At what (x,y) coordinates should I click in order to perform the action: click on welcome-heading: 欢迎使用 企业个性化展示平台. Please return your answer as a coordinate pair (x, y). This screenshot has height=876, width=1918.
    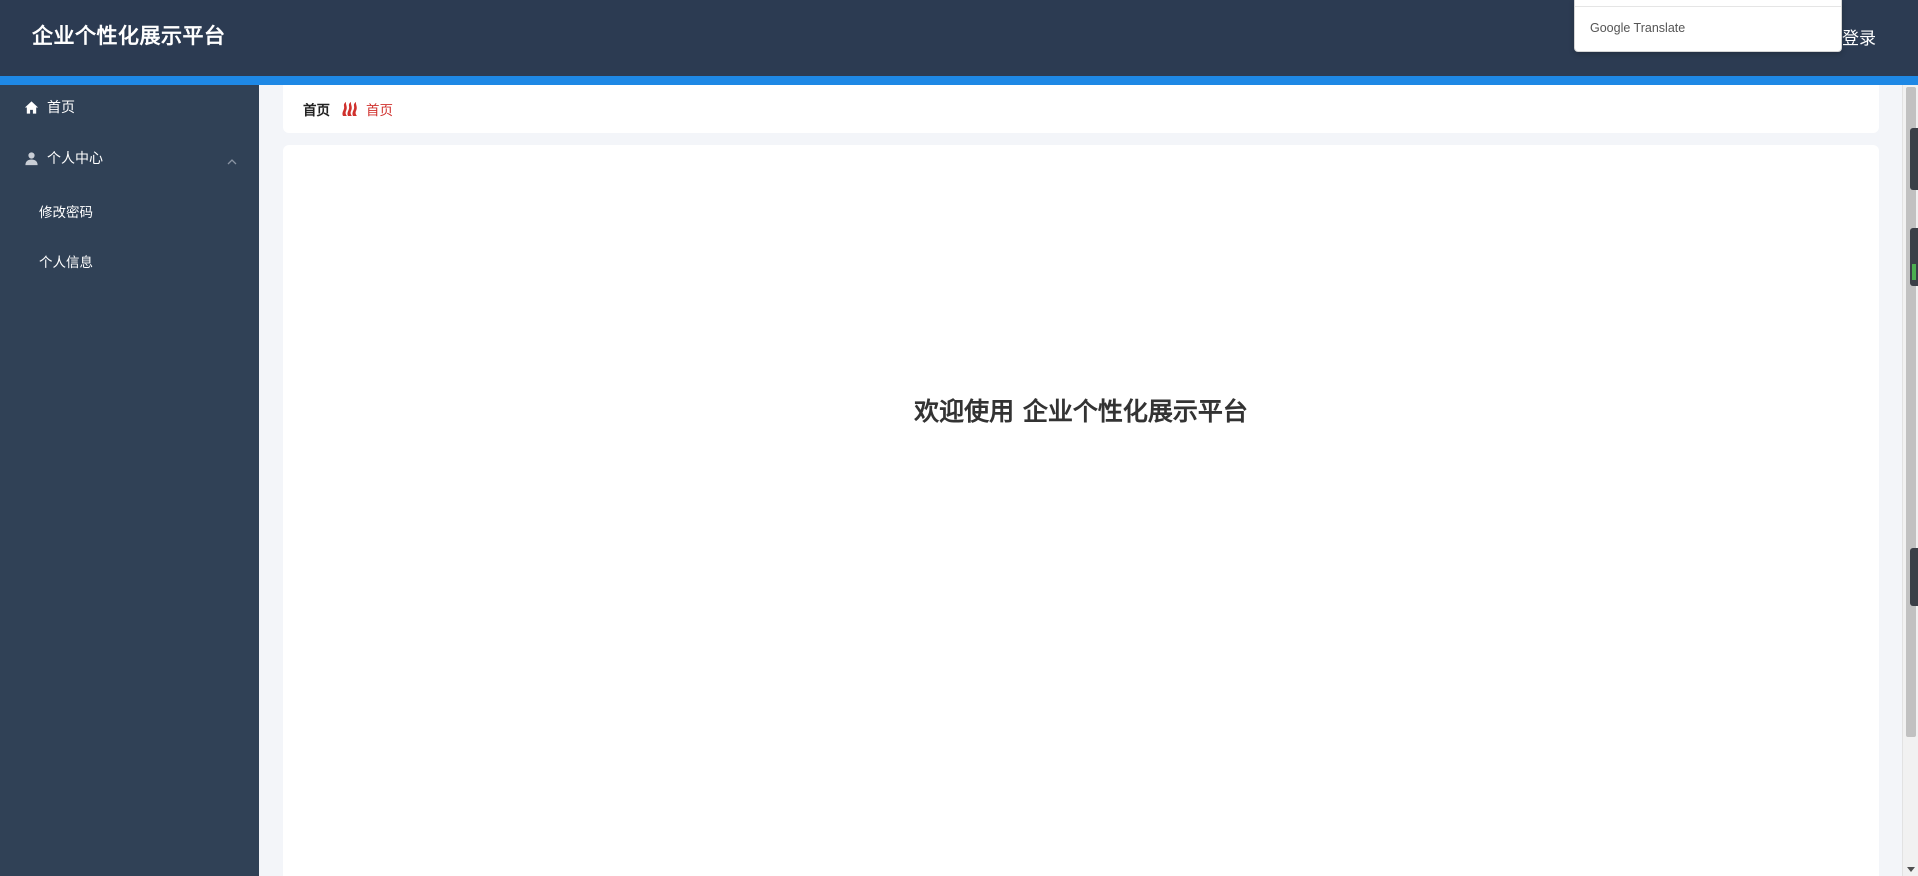
    Looking at the image, I should click on (1081, 411).